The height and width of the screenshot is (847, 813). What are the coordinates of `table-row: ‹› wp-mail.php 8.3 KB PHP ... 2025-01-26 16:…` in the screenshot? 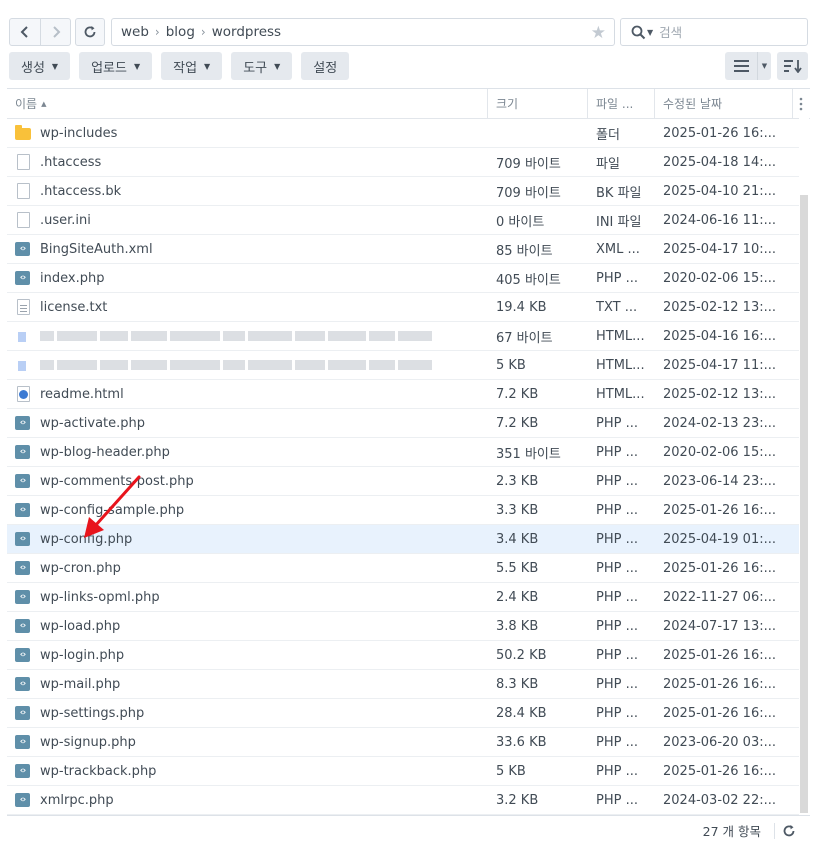 It's located at (403, 684).